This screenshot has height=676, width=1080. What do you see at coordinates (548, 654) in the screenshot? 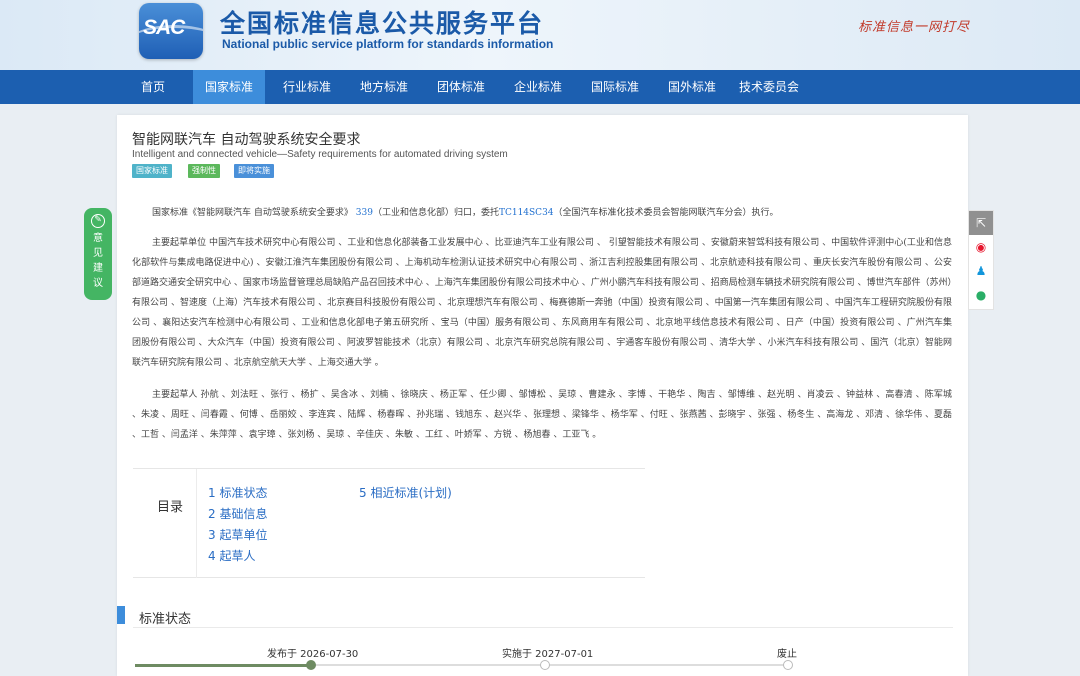
I see `timeline-label-effective: 实施于 2027-07-01` at bounding box center [548, 654].